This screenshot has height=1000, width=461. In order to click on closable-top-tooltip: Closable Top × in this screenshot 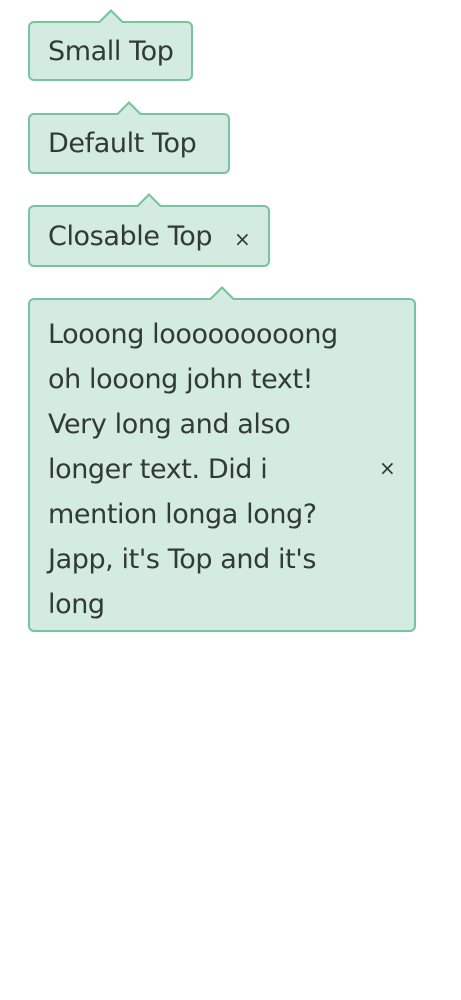, I will do `click(149, 230)`.